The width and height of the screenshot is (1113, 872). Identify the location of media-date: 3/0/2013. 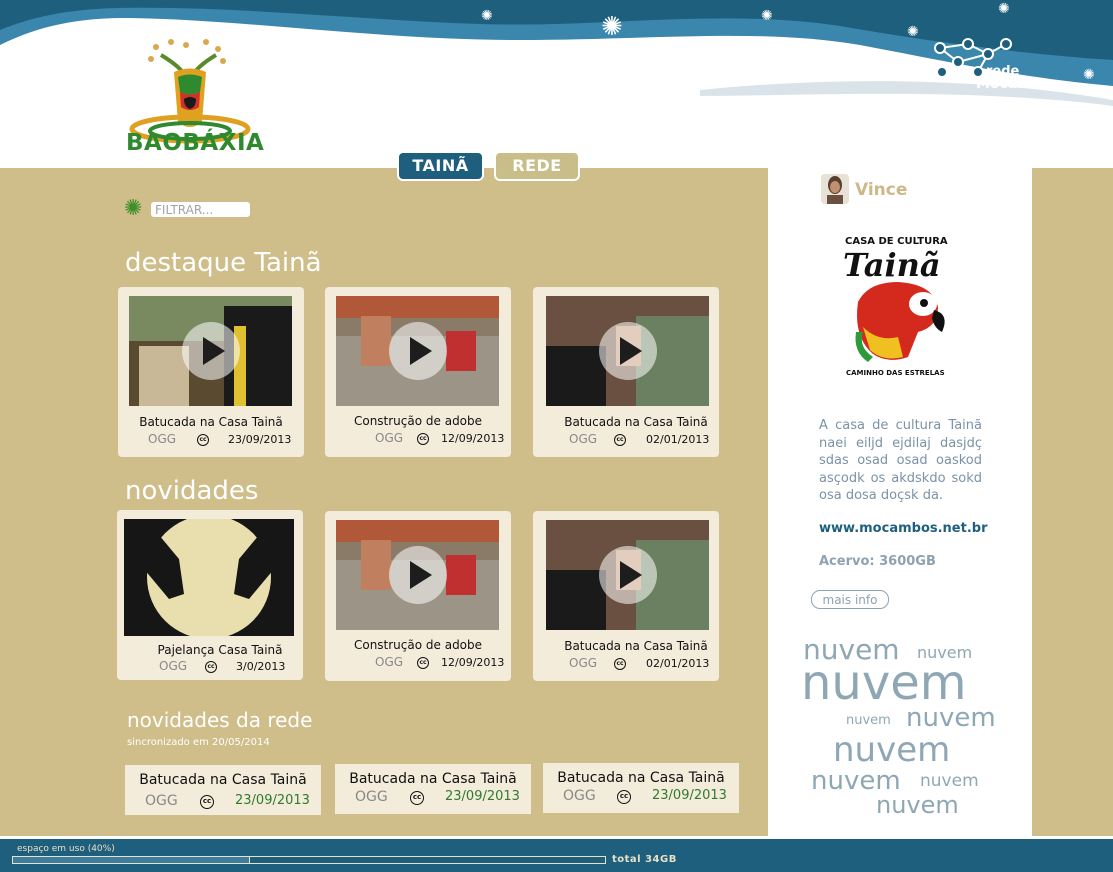
(261, 666).